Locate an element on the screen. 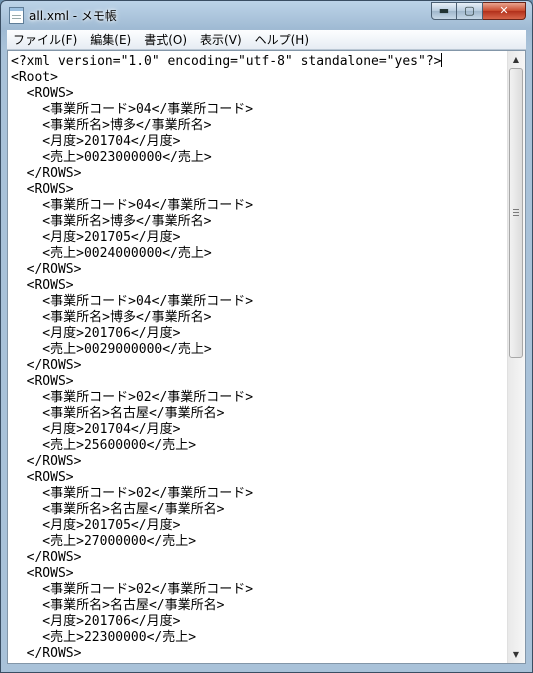  scroll-up-arrow-icon: ▲ is located at coordinates (516, 59).